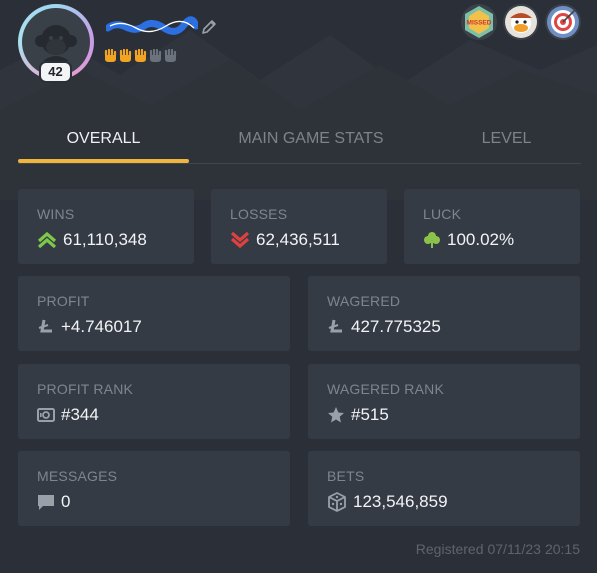 The image size is (597, 573). What do you see at coordinates (346, 476) in the screenshot?
I see `bets-label: BETS` at bounding box center [346, 476].